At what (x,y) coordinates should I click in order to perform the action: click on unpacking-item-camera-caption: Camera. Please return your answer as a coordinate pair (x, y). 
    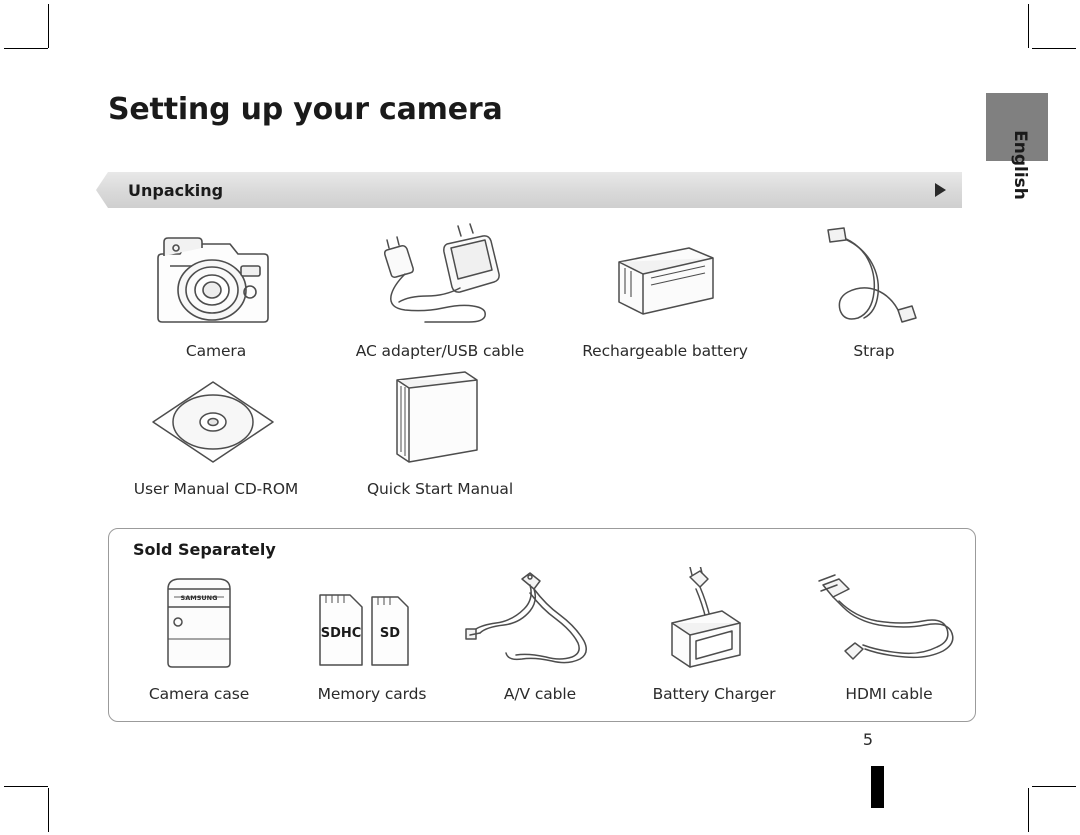
    Looking at the image, I should click on (216, 351).